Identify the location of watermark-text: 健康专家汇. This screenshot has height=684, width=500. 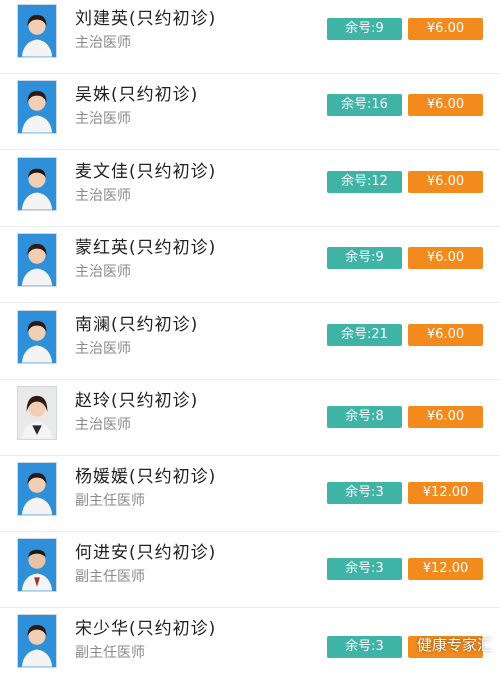
(454, 645).